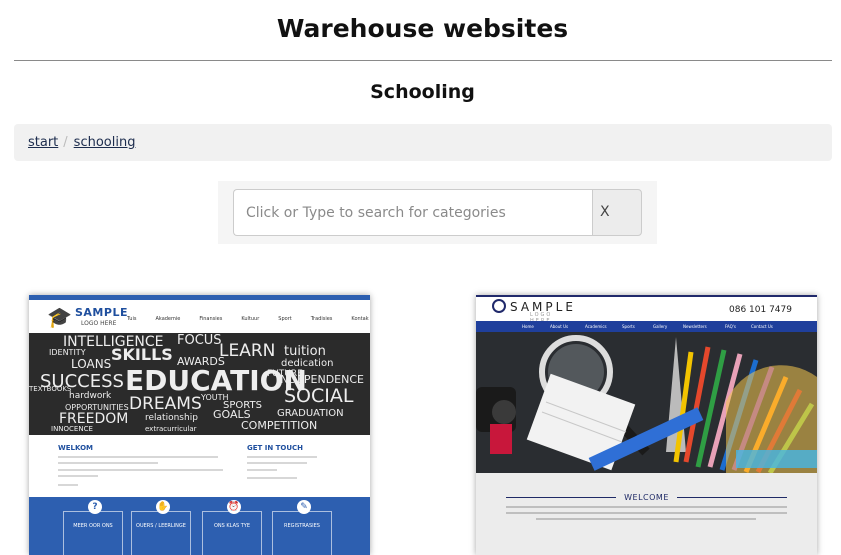 The height and width of the screenshot is (555, 841). Describe the element at coordinates (199, 340) in the screenshot. I see `hero-word: FOCUS` at that location.